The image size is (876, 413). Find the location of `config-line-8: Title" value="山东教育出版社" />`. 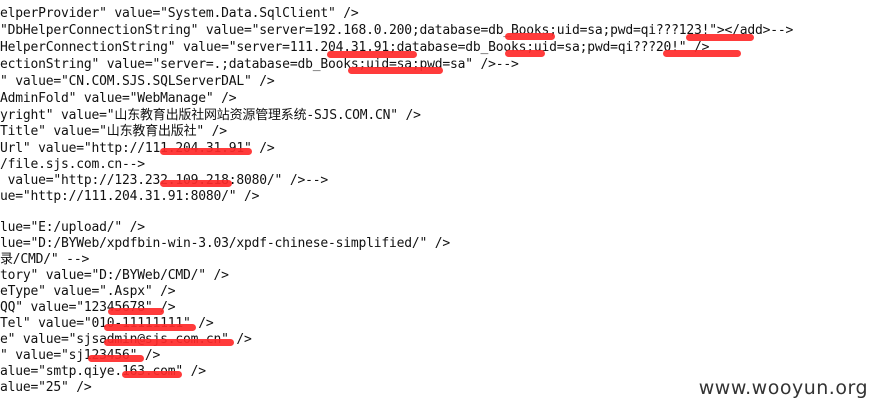

config-line-8: Title" value="山东教育出版社" /> is located at coordinates (113, 131).